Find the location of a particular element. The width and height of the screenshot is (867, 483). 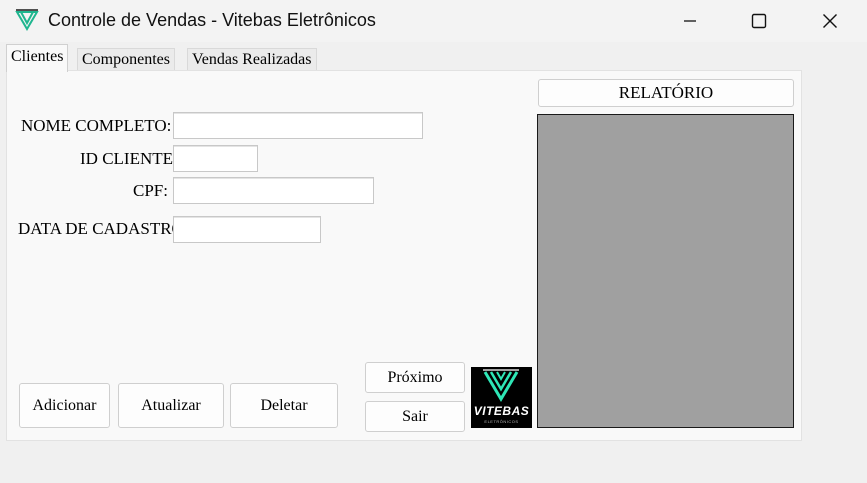

data-cadastro-input is located at coordinates (247, 229).